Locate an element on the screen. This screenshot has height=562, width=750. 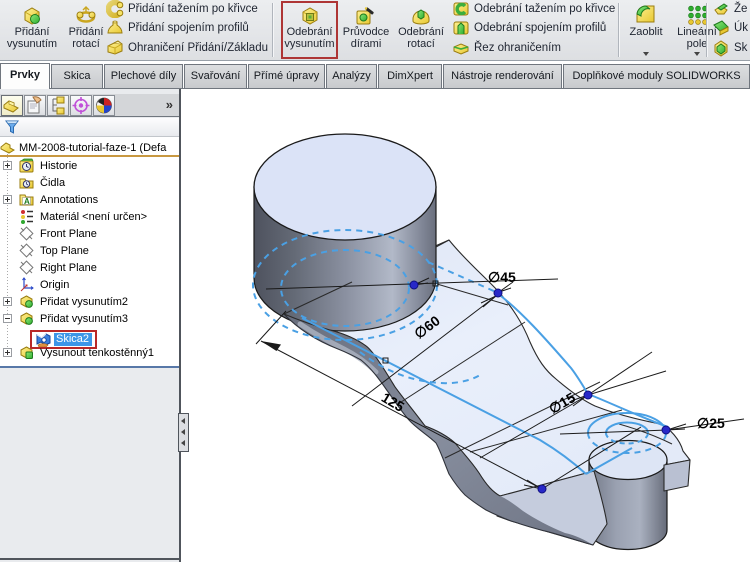
svg-text: ∅45 is located at coordinates (502, 277).